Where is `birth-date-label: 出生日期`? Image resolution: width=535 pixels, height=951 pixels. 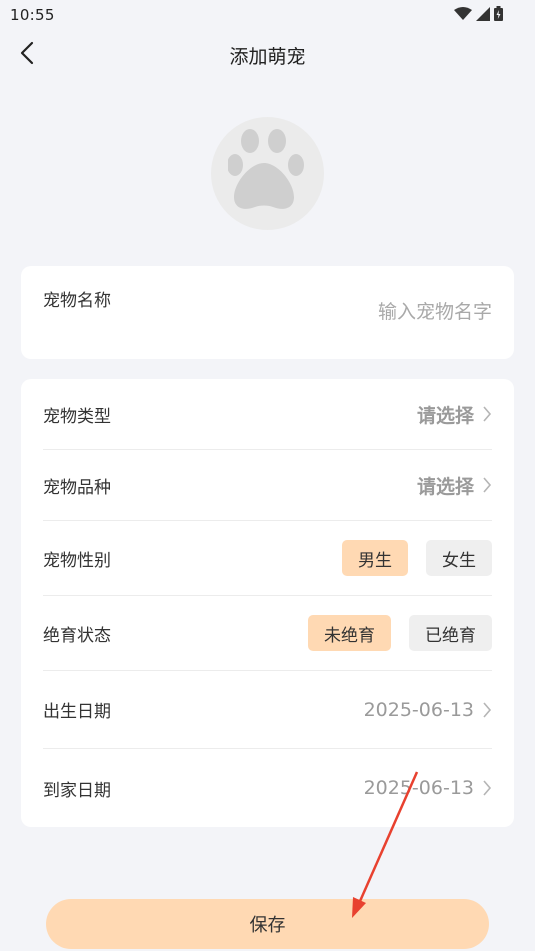 birth-date-label: 出生日期 is located at coordinates (77, 712).